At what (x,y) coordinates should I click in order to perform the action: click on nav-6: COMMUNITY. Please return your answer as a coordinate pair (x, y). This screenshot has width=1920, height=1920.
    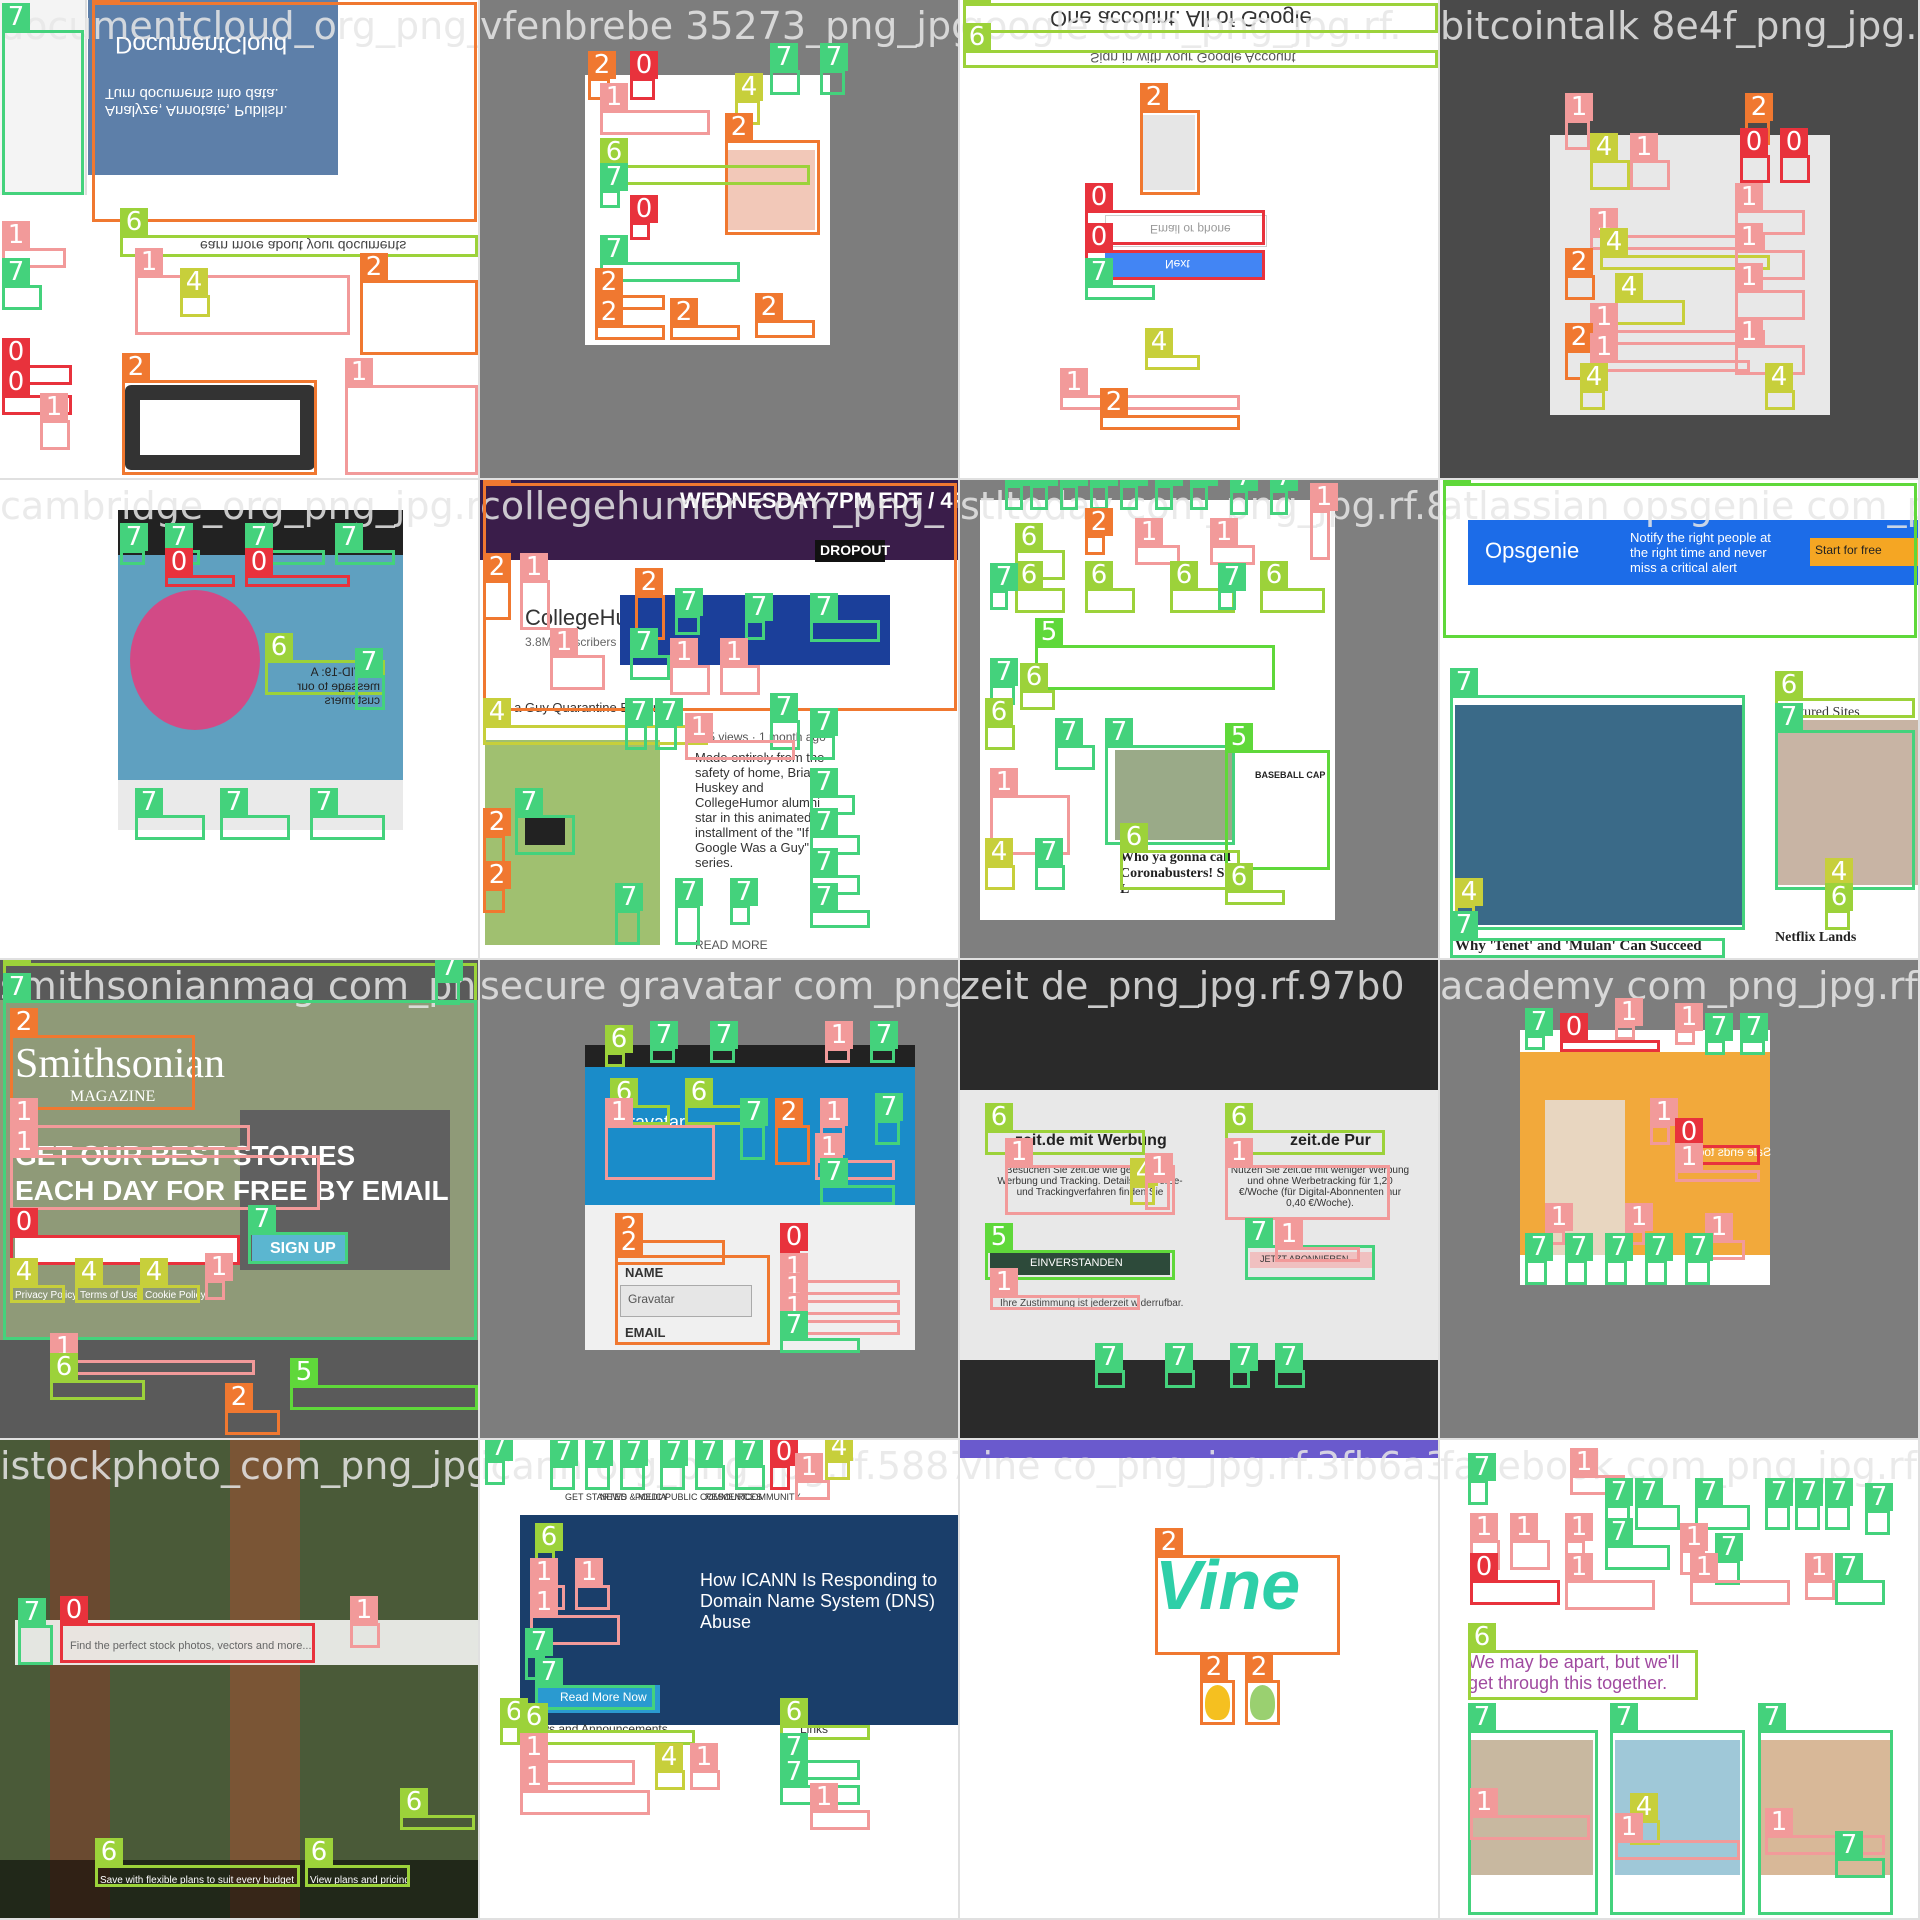
    Looking at the image, I should click on (773, 1497).